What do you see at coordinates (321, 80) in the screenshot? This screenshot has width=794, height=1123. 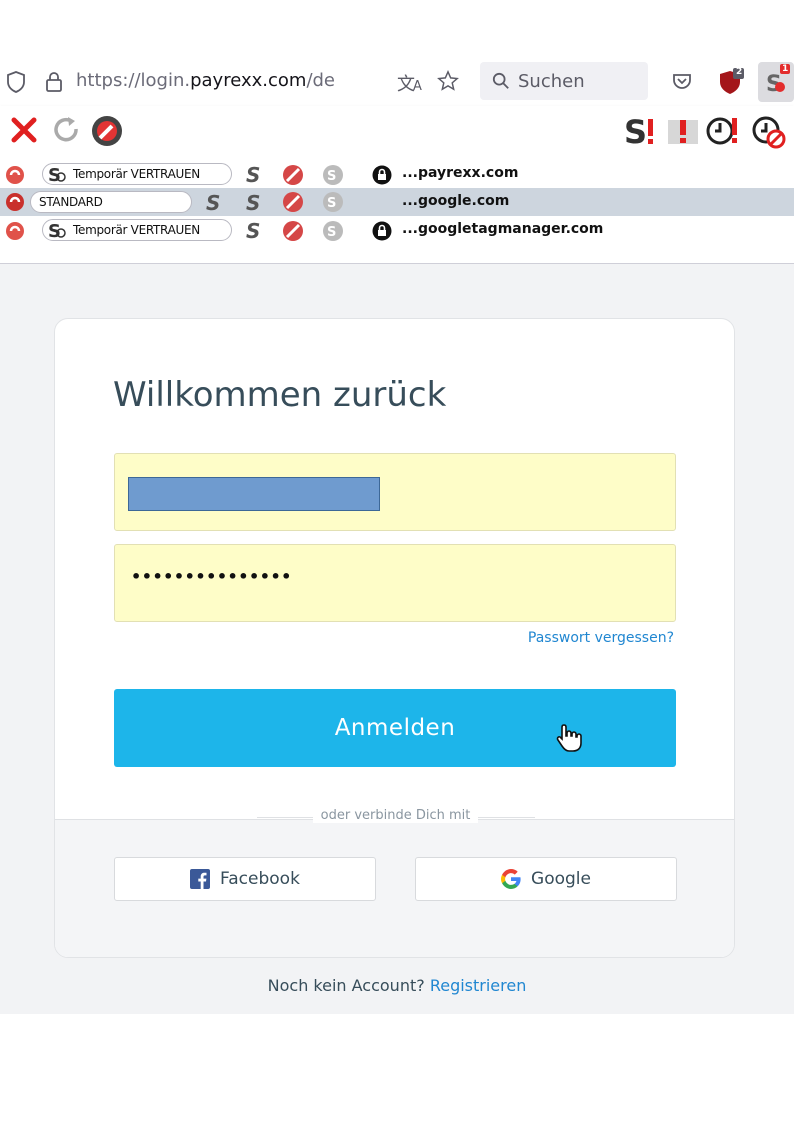 I see `url-suffix: /de` at bounding box center [321, 80].